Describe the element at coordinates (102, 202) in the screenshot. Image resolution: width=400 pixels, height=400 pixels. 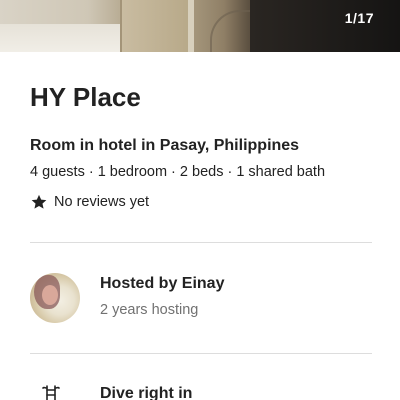
I see `reviews-label: No reviews yet` at that location.